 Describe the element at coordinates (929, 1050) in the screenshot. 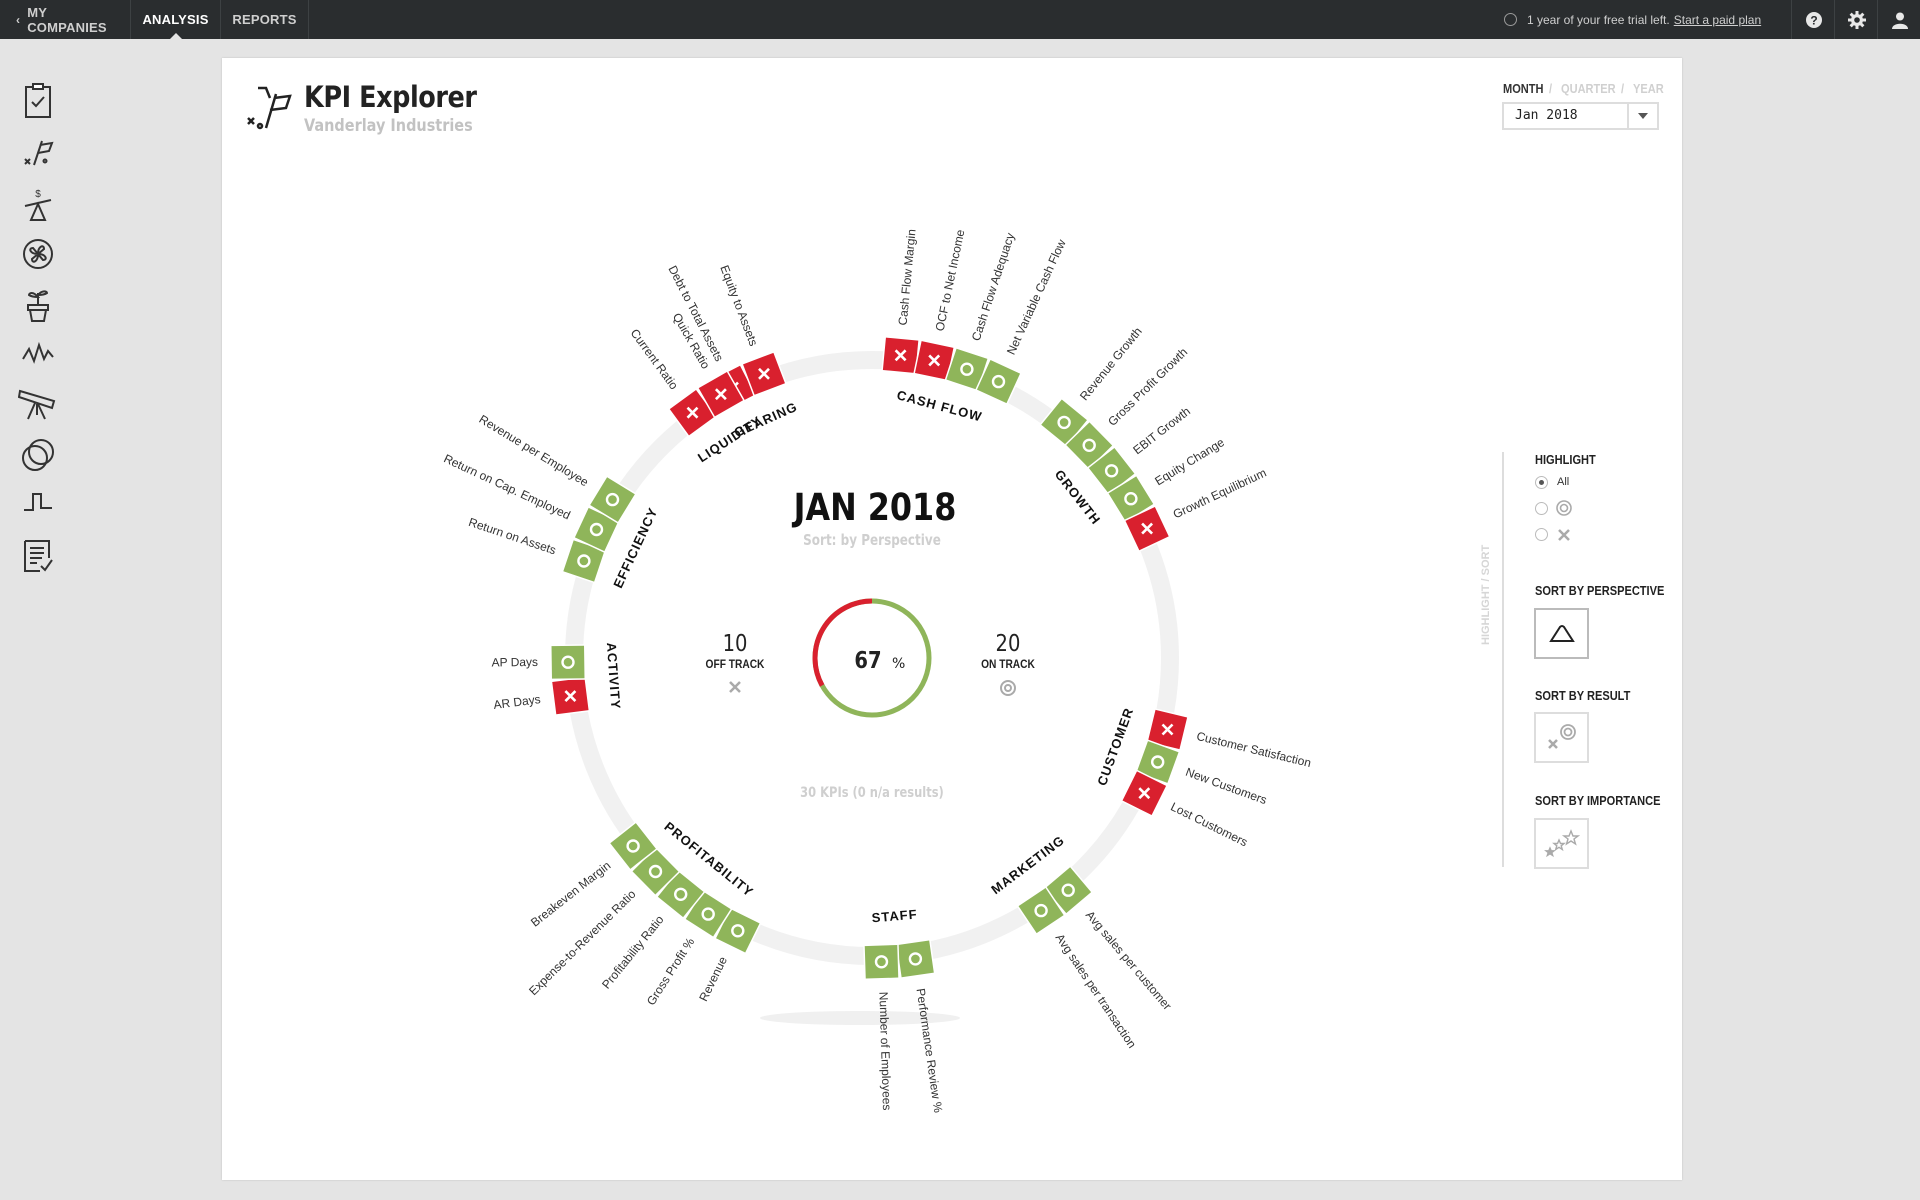

I see `kpi-label-performance-review: Performance Review %` at that location.